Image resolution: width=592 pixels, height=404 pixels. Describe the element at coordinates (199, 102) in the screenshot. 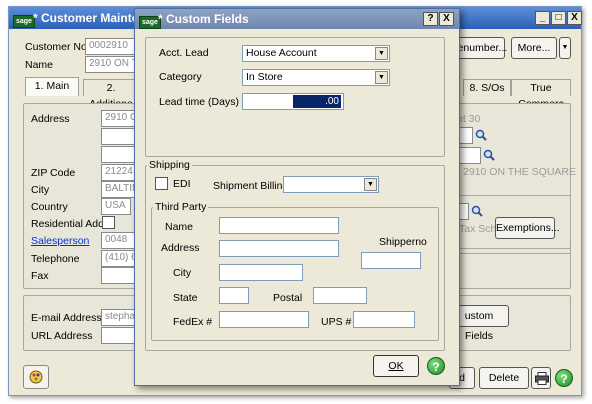

I see `lead-time-label: Lead time (Days)` at that location.